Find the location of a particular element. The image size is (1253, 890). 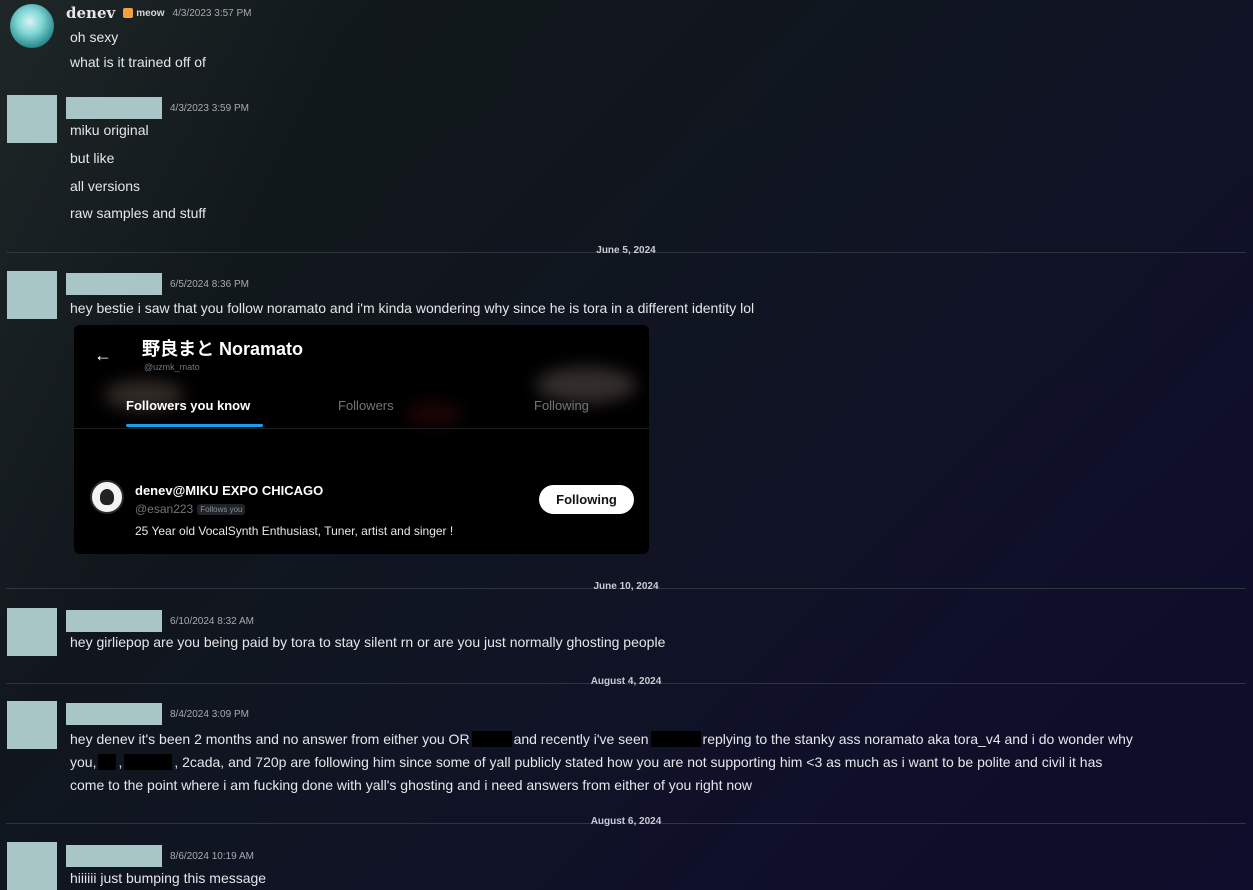

message-segment: and recently i've seen is located at coordinates (581, 739).